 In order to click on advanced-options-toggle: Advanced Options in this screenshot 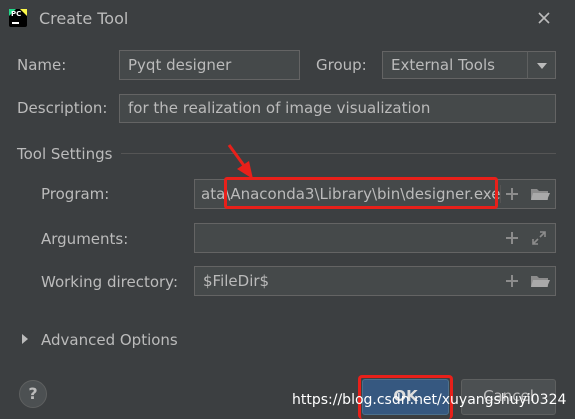, I will do `click(109, 340)`.